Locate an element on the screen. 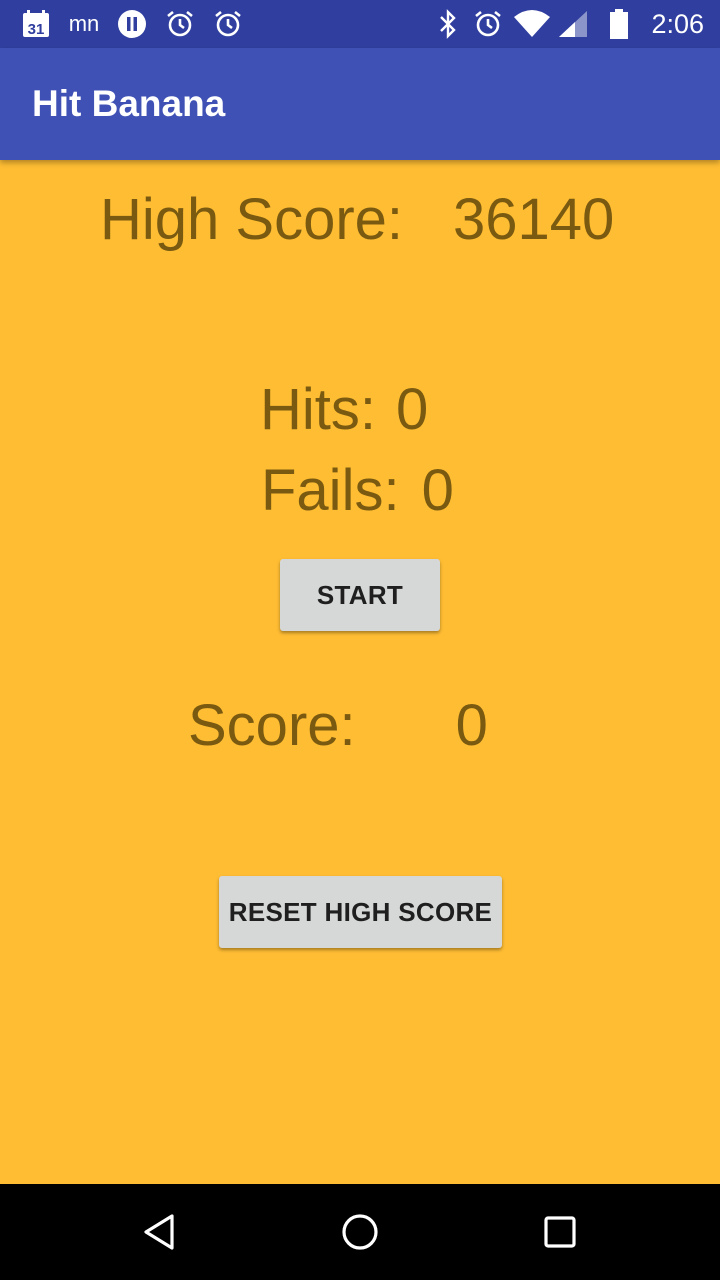 This screenshot has width=720, height=1280. hits-row: Hits: 0 is located at coordinates (344, 409).